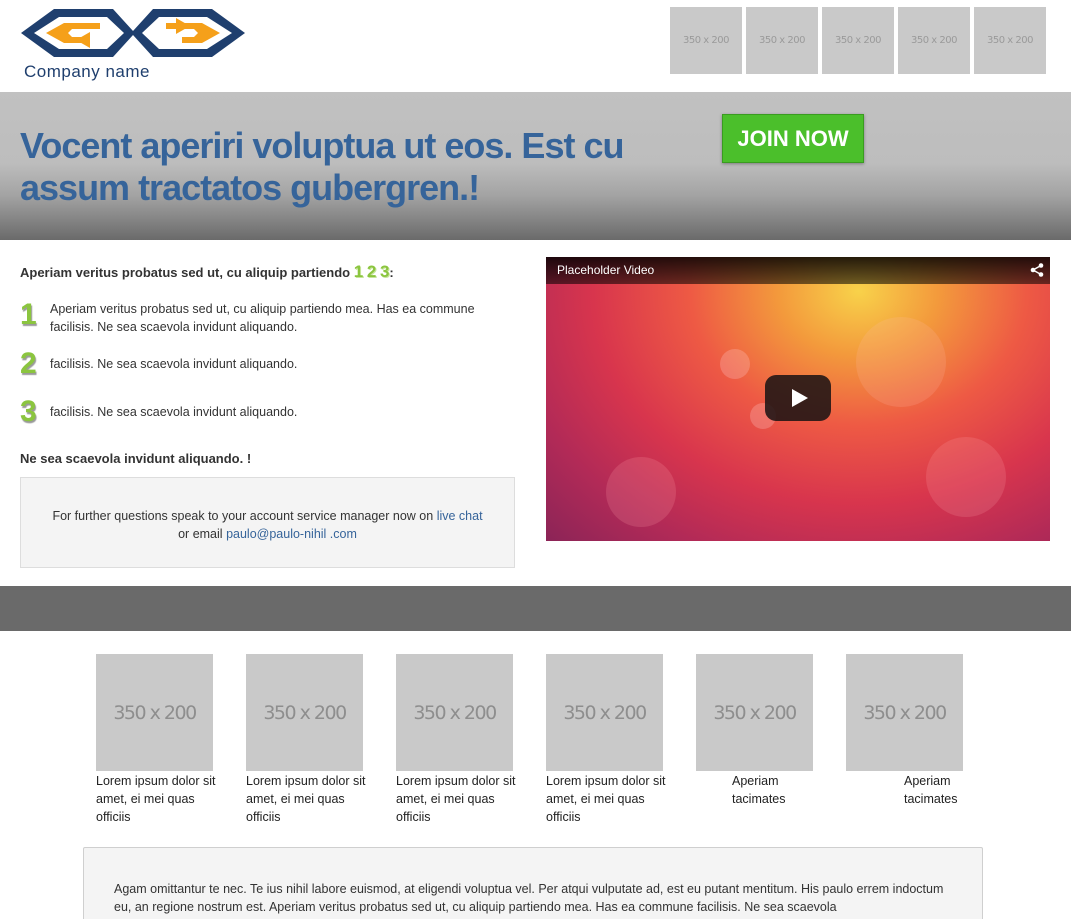  What do you see at coordinates (371, 271) in the screenshot?
I see `intro-number: 2` at bounding box center [371, 271].